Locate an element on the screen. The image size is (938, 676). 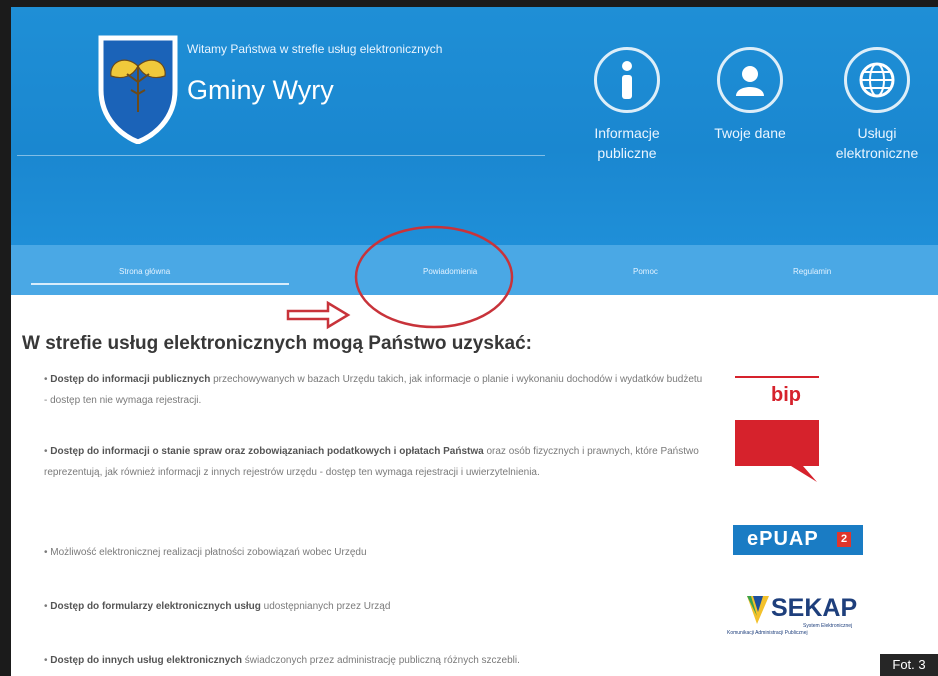
nav-twoje-dane: Twoje dane is located at coordinates (750, 95).